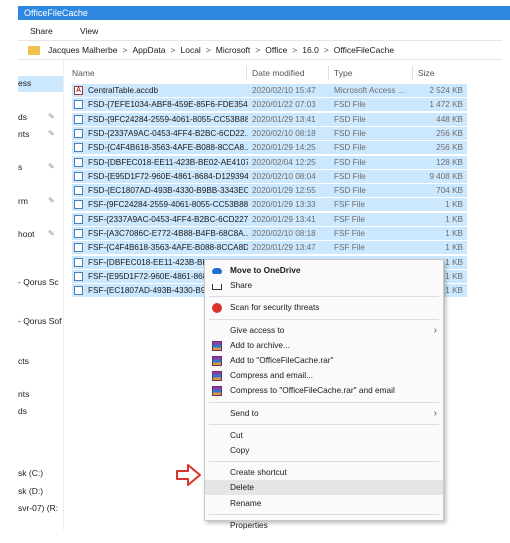  Describe the element at coordinates (276, 50) in the screenshot. I see `breadcrumb-item: Office` at that location.